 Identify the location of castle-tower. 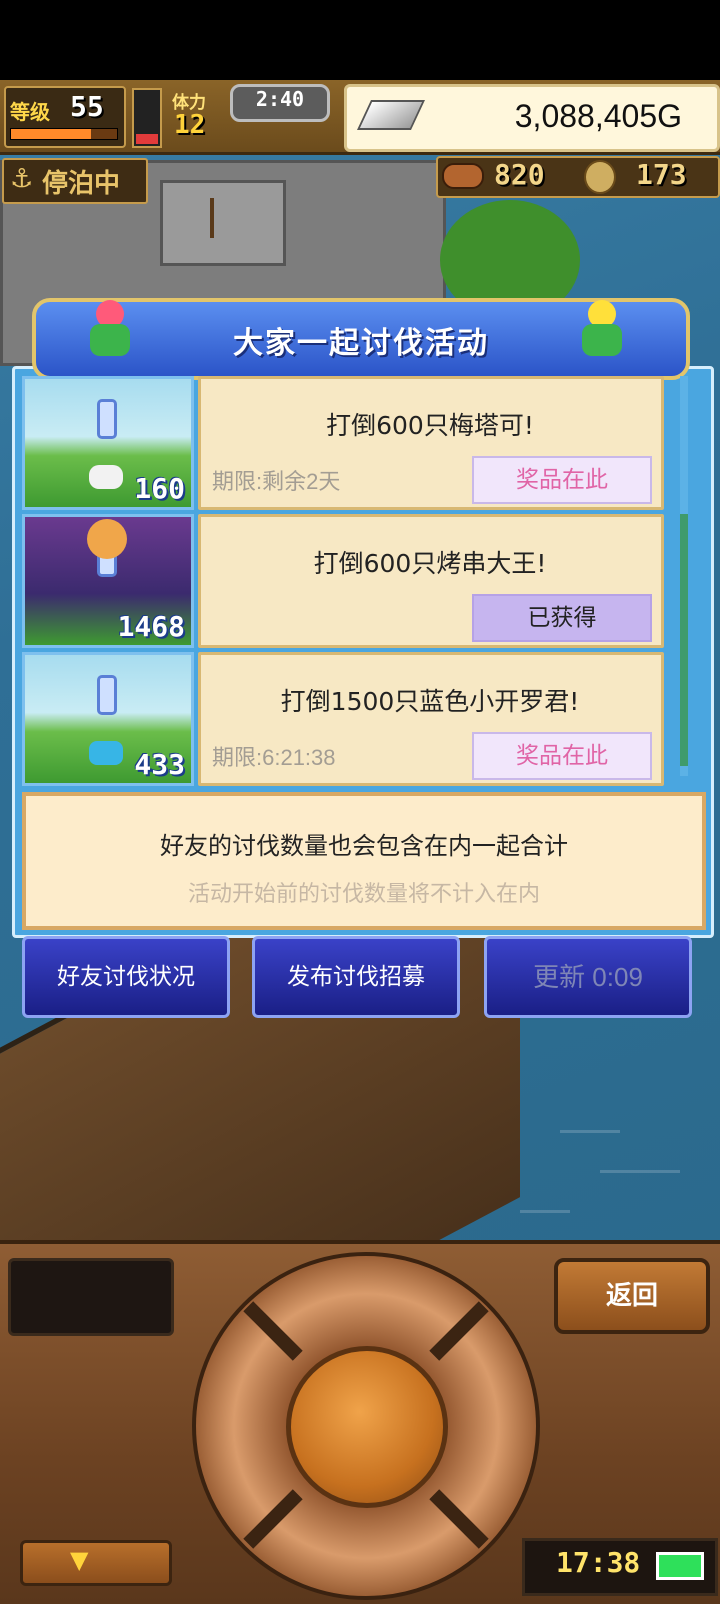
(223, 223).